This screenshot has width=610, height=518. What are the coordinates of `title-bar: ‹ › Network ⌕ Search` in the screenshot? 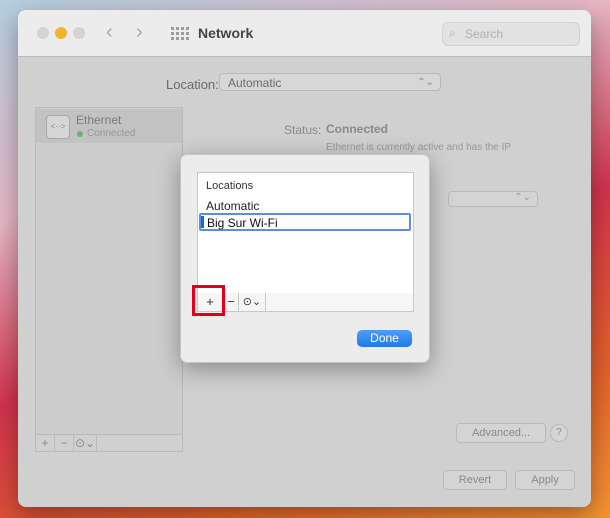 It's located at (304, 33).